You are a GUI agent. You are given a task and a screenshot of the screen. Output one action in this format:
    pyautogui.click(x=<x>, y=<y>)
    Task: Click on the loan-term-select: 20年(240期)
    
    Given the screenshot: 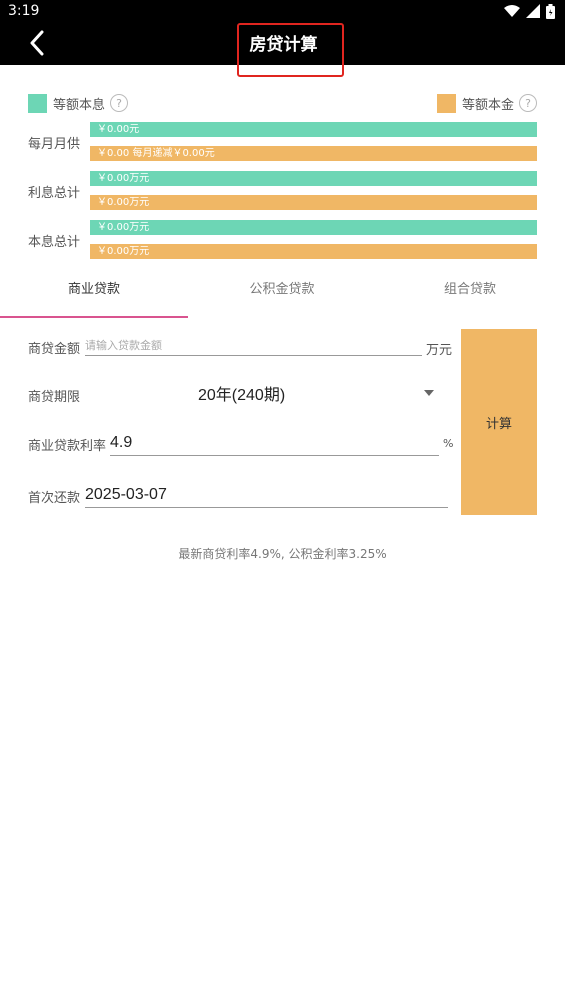 What is the action you would take?
    pyautogui.click(x=241, y=393)
    